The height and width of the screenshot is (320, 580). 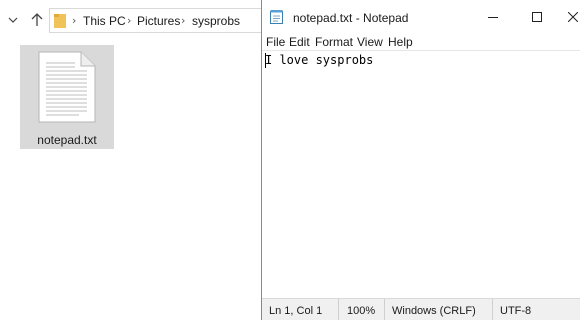 What do you see at coordinates (351, 18) in the screenshot?
I see `window-title: notepad.txt - Notepad` at bounding box center [351, 18].